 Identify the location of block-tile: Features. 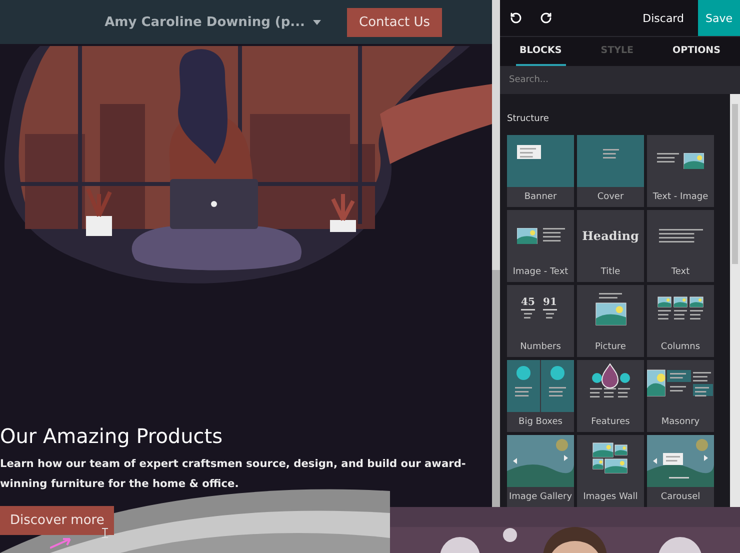
(610, 396).